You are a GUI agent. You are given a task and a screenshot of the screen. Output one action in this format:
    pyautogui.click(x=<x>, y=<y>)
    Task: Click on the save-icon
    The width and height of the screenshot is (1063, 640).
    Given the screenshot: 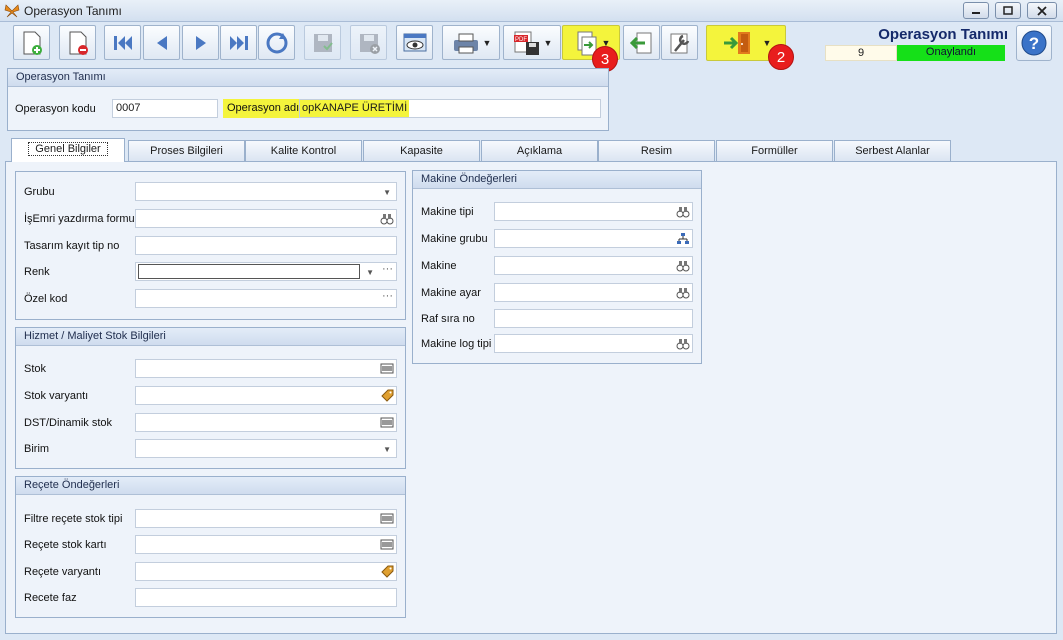 What is the action you would take?
    pyautogui.click(x=323, y=42)
    